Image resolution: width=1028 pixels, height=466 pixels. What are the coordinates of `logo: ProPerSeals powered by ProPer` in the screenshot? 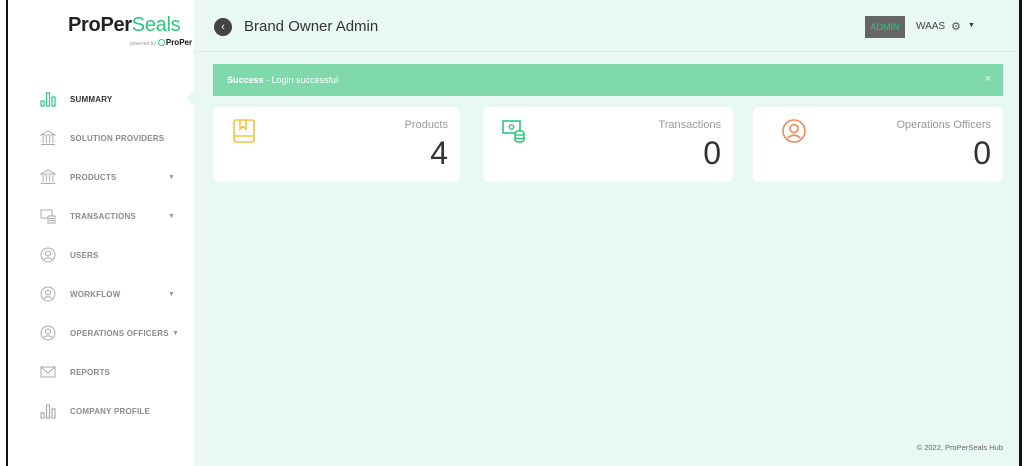 It's located at (134, 34).